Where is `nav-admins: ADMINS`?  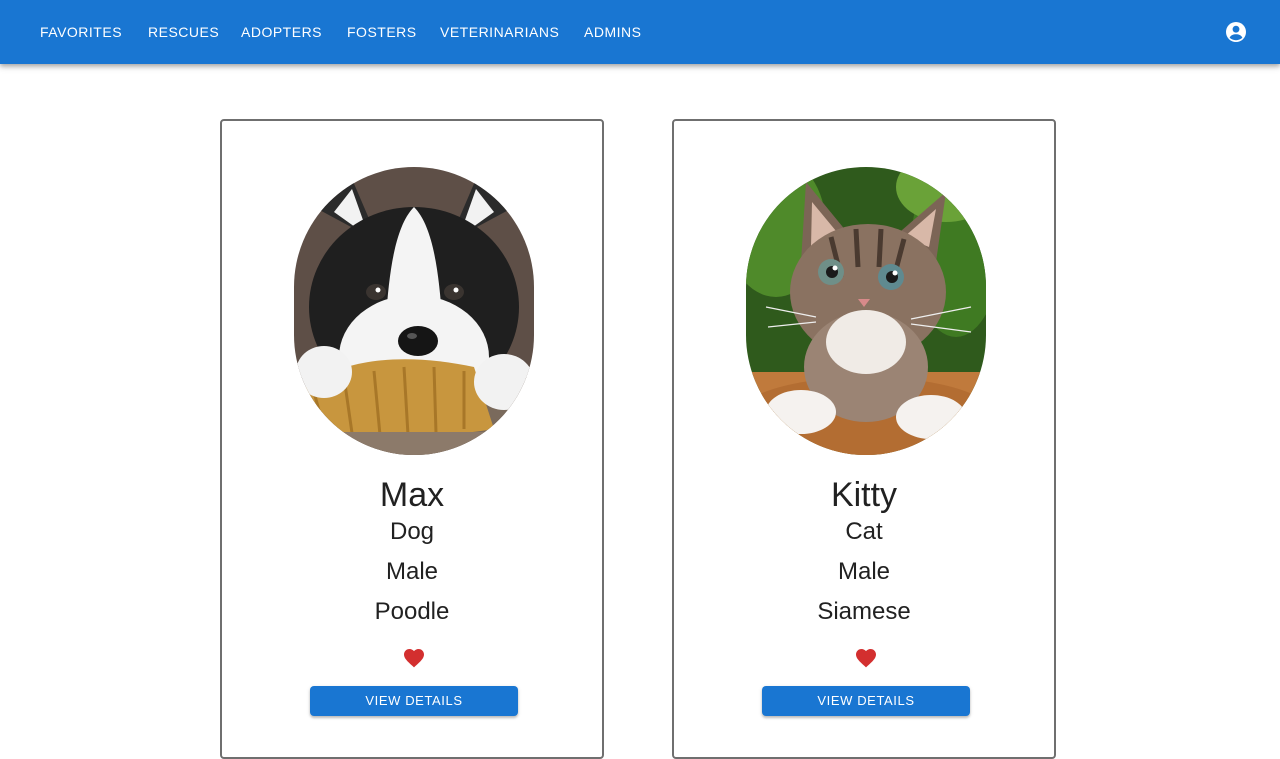
nav-admins: ADMINS is located at coordinates (612, 32).